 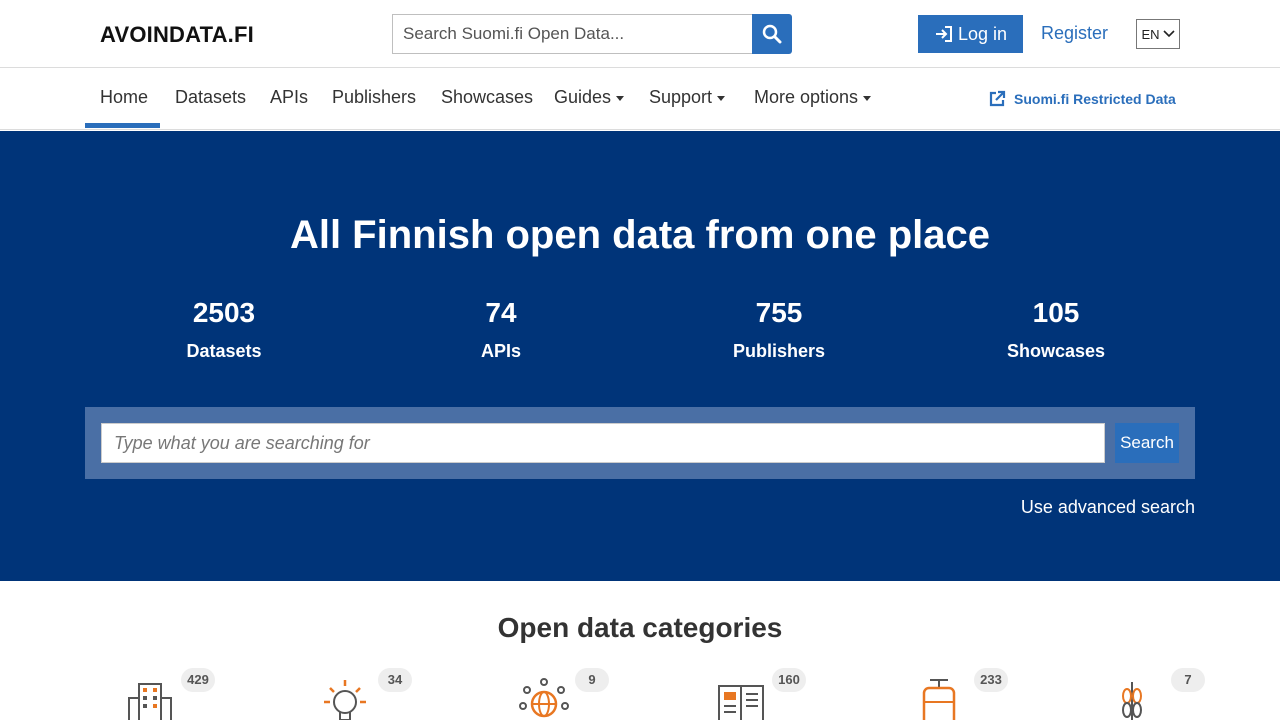 I want to click on restricted-data-link: Suomi.fi Restricted Data, so click(x=1082, y=99).